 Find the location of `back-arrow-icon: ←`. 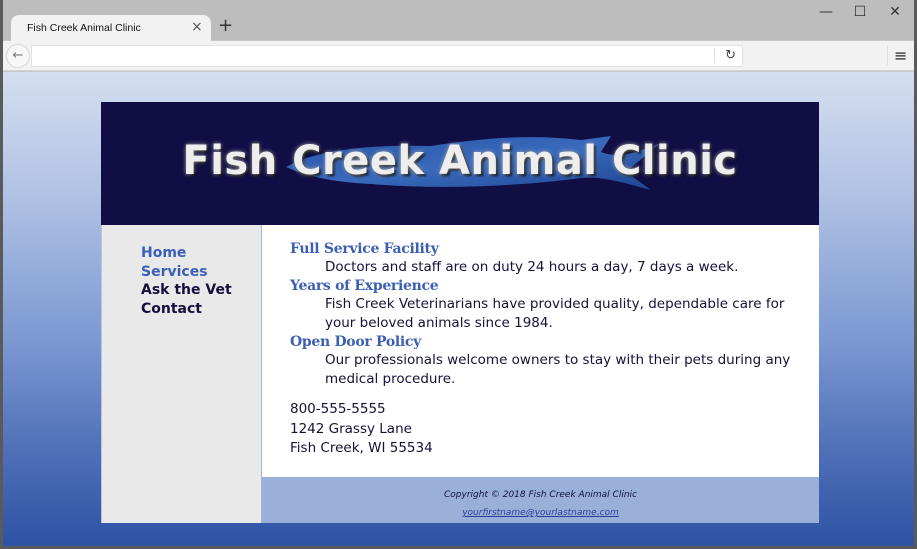

back-arrow-icon: ← is located at coordinates (18, 56).